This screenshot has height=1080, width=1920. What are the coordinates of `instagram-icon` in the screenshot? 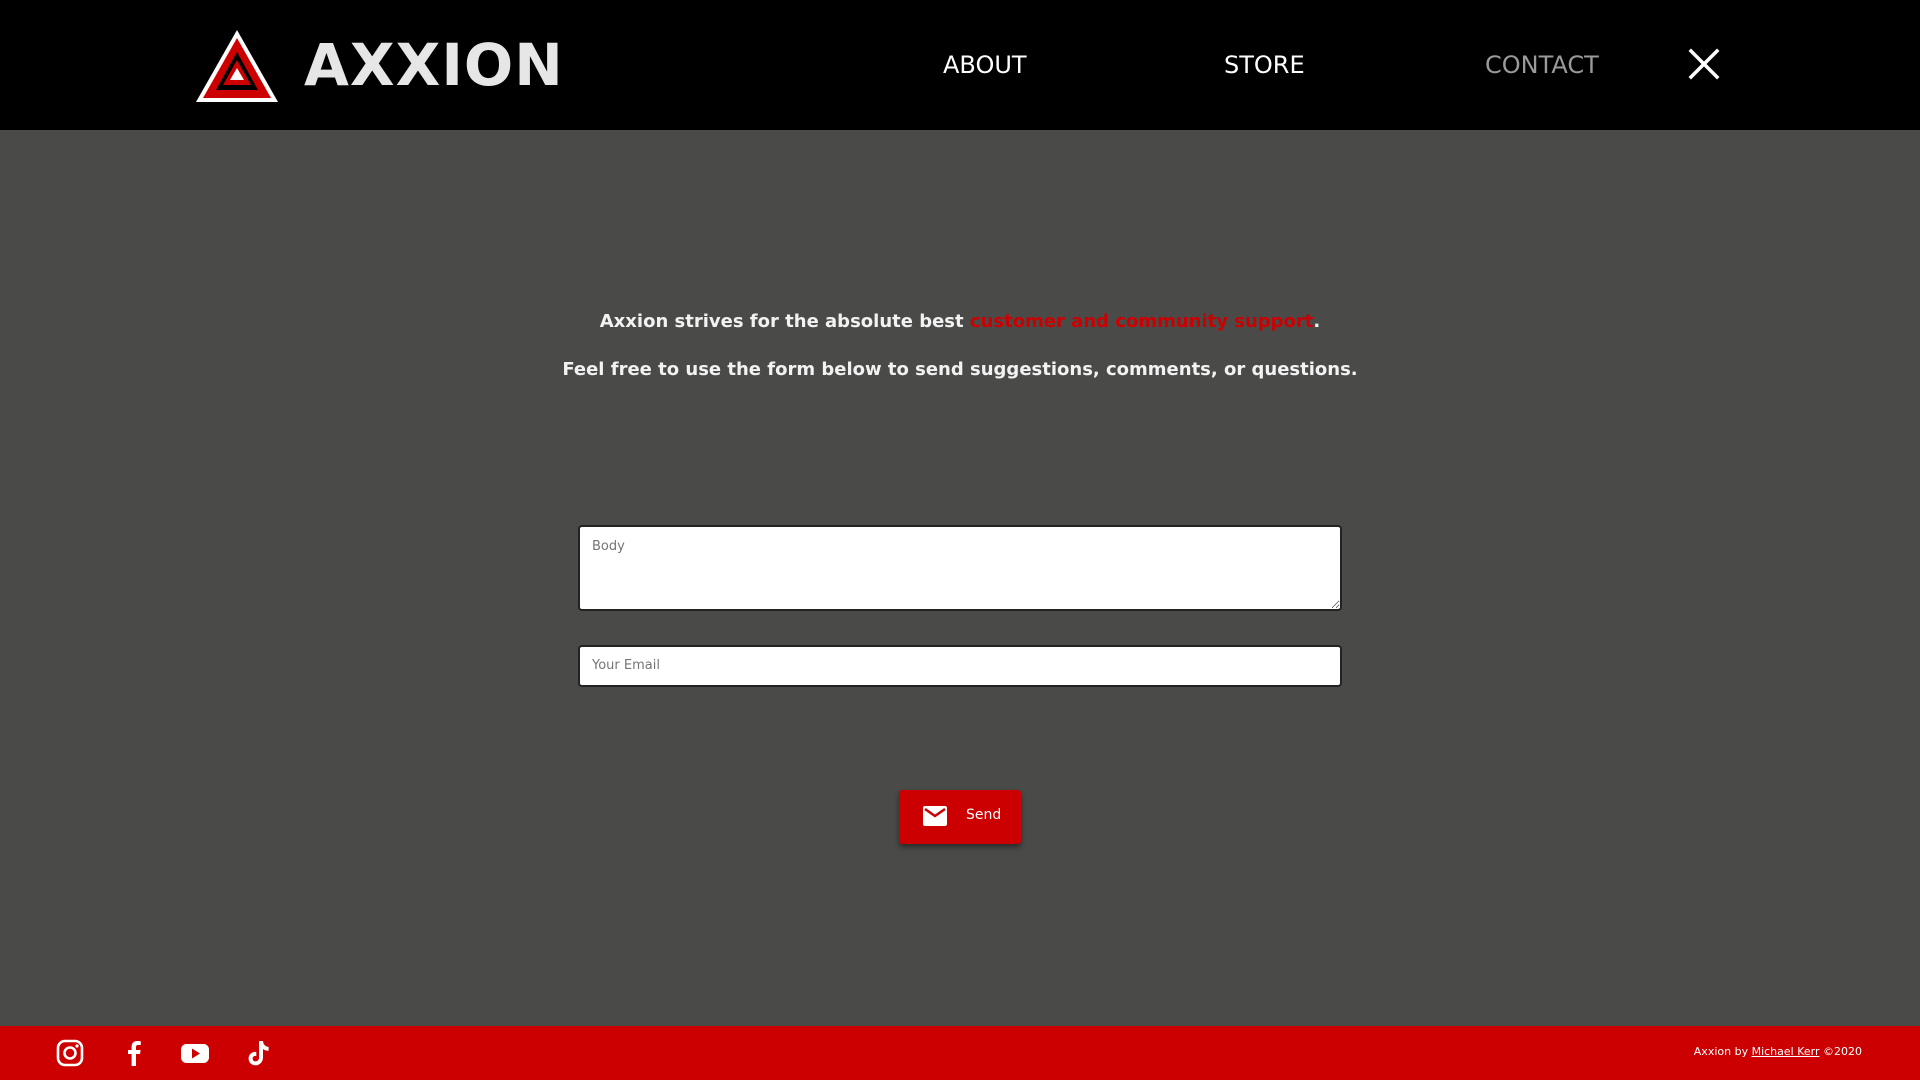 It's located at (70, 1053).